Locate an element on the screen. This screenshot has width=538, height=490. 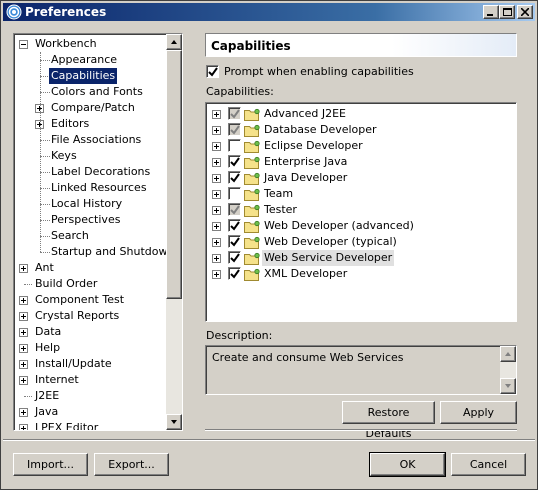
tree-item: Build Order is located at coordinates (90, 284).